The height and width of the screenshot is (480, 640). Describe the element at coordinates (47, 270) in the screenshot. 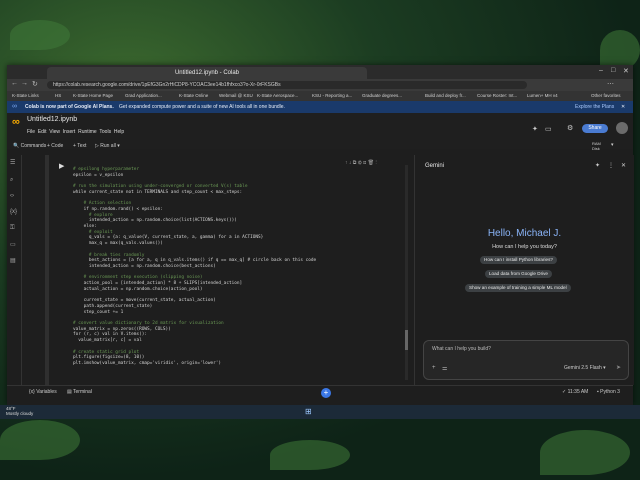

I see `cell-gutter` at that location.